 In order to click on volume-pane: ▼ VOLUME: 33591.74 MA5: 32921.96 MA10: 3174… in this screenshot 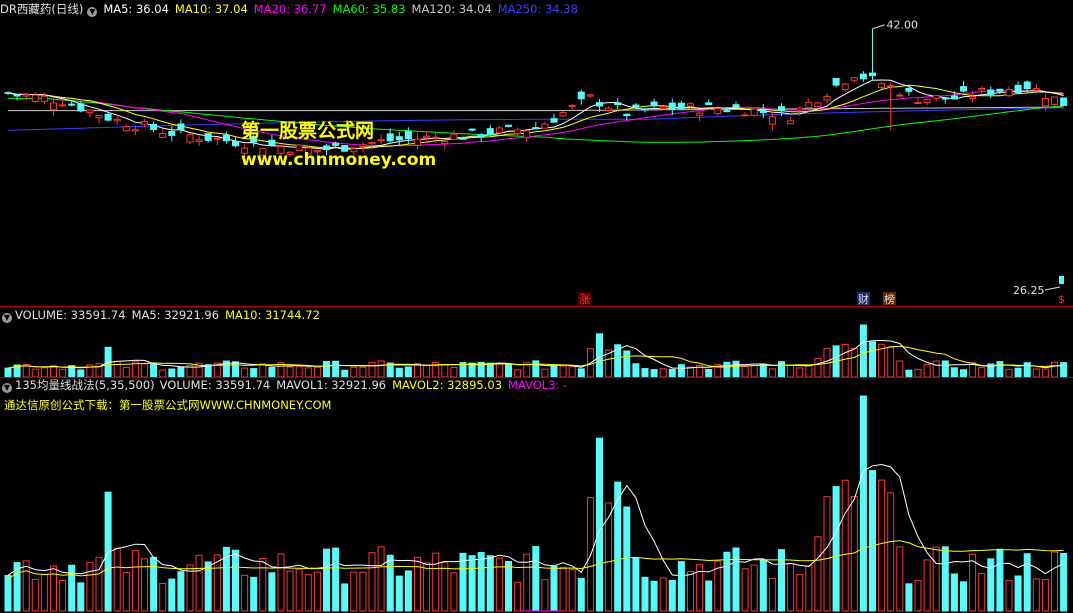, I will do `click(536, 342)`.